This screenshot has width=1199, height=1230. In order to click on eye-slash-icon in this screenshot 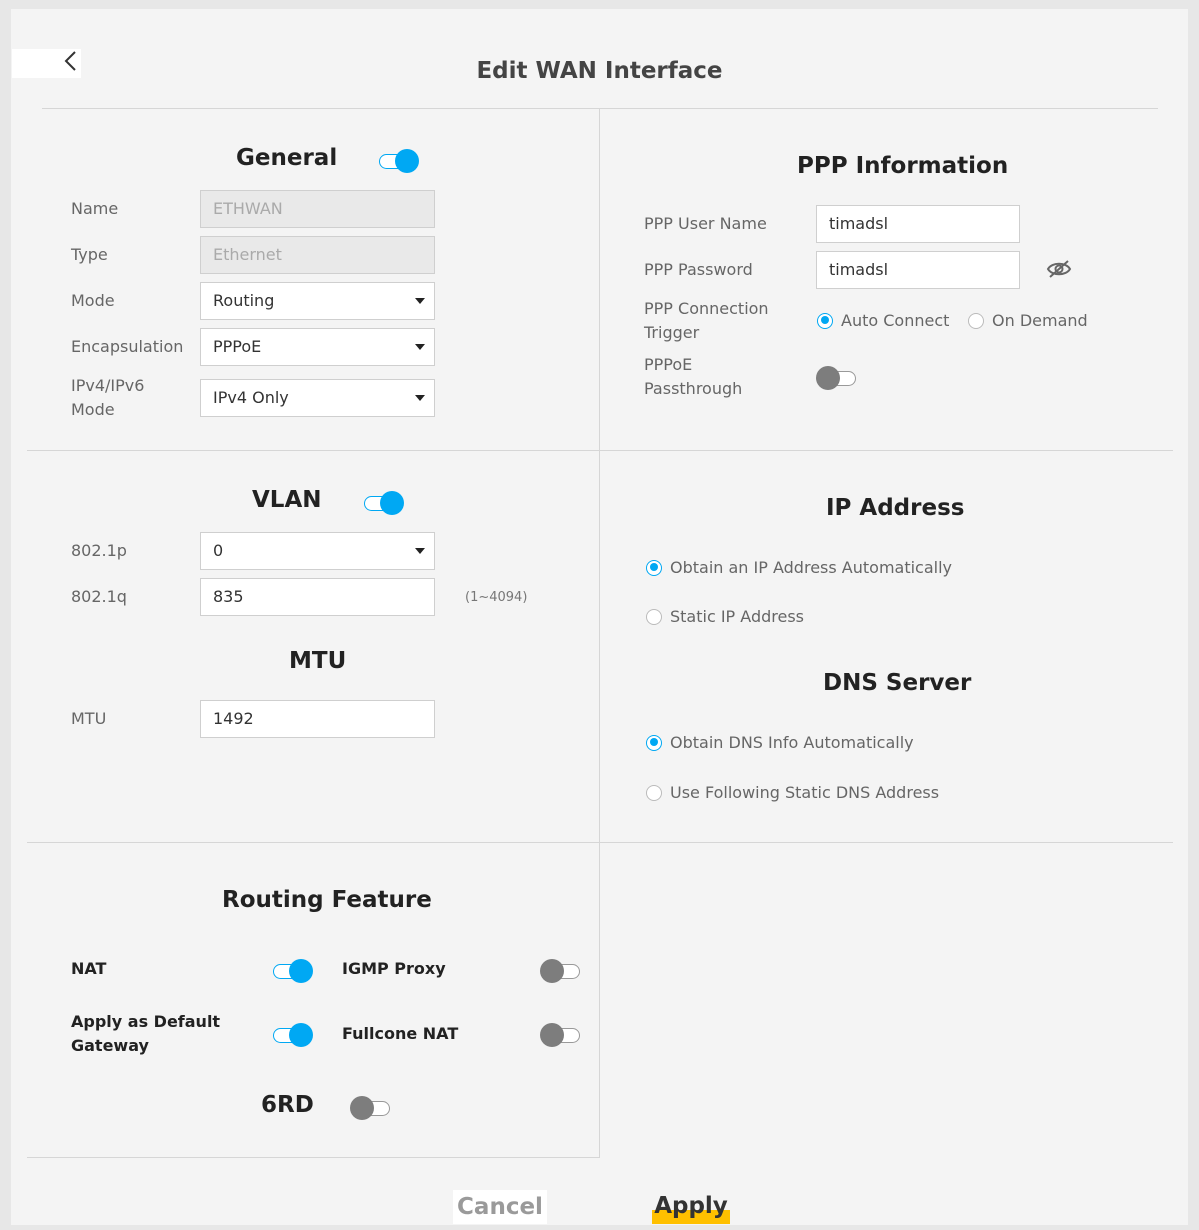, I will do `click(1059, 269)`.